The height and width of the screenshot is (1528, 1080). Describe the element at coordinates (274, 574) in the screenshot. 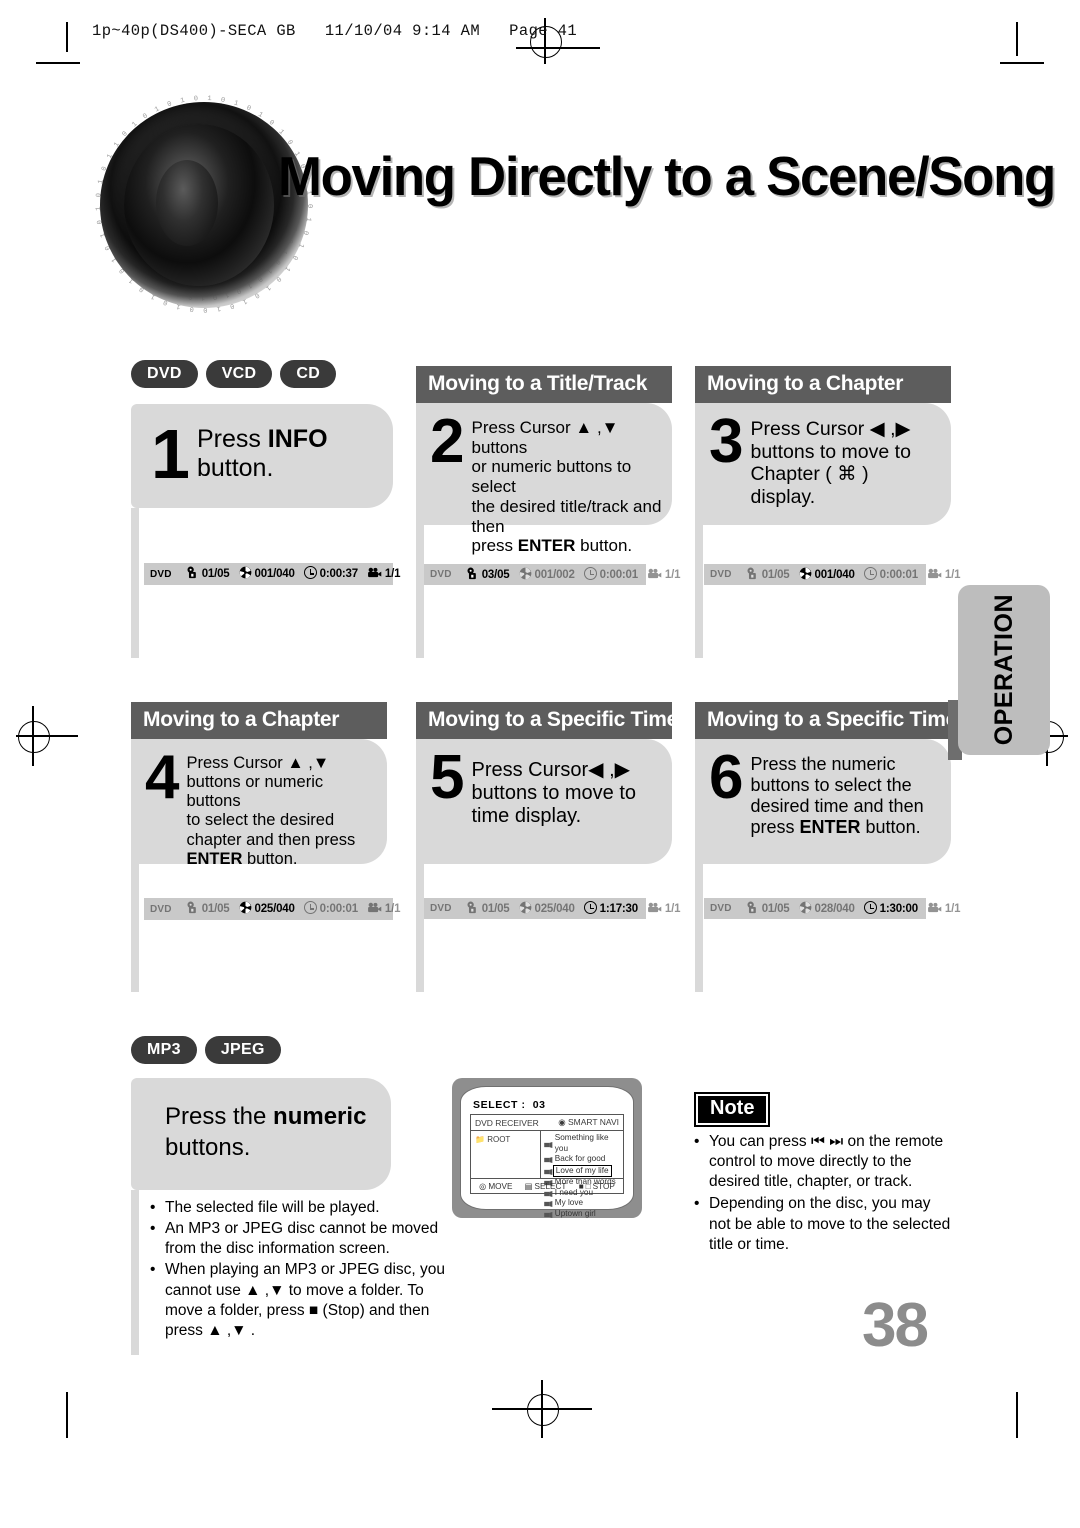

I see `osd-value: 001/040` at that location.